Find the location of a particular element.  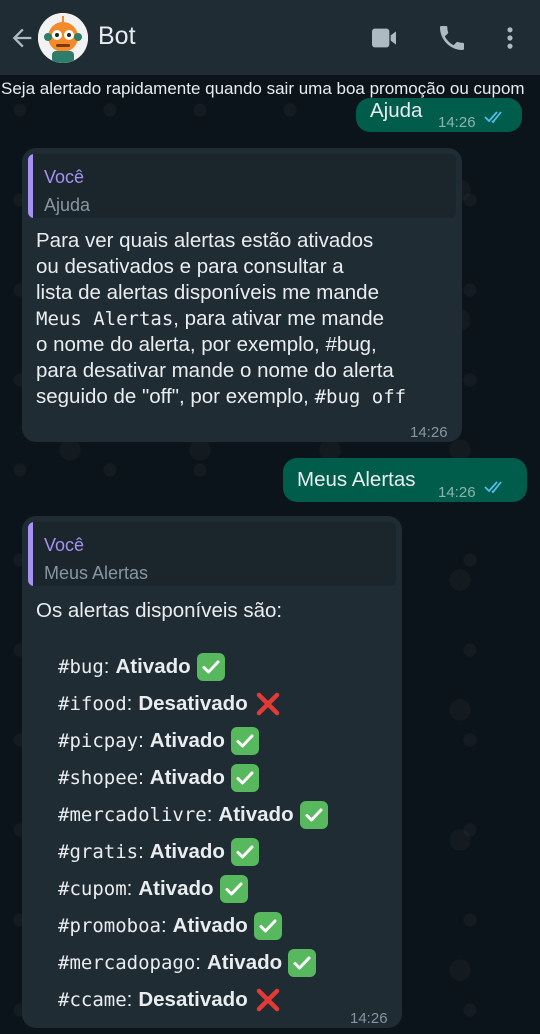

alert-tag: #picpay is located at coordinates (98, 741).